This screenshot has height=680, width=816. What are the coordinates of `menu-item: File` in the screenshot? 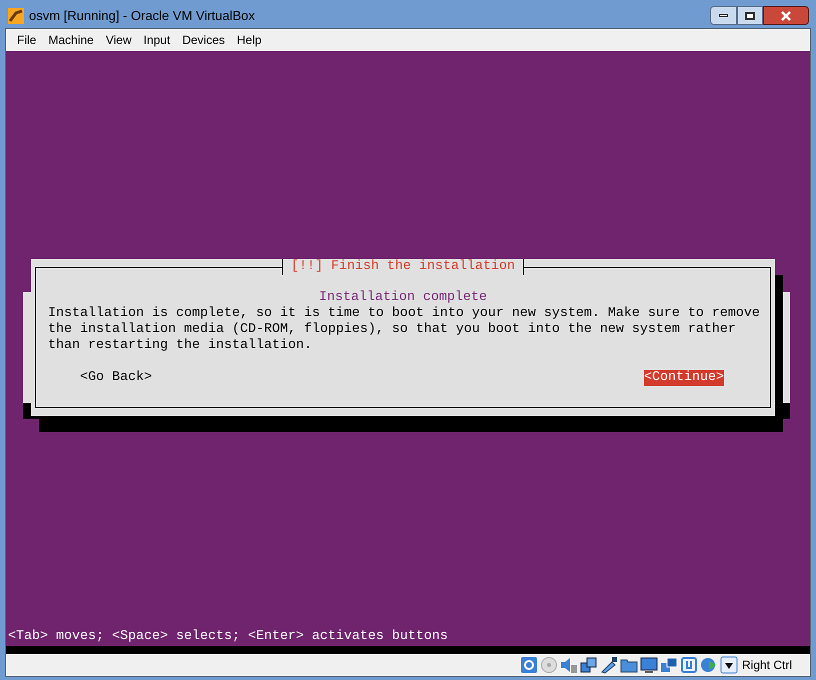 It's located at (27, 40).